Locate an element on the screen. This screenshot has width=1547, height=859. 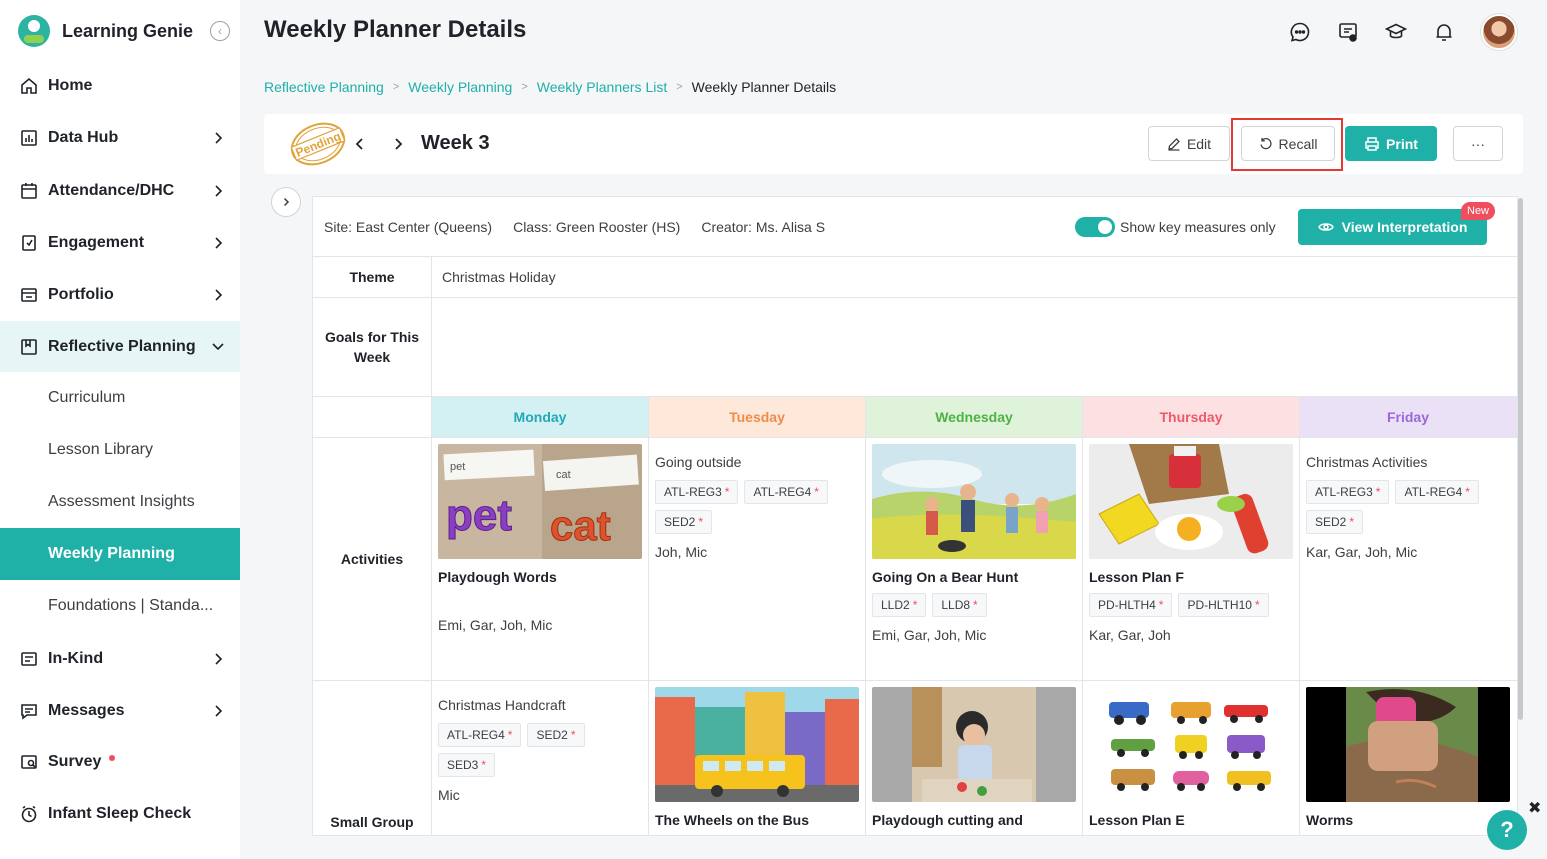
small-group-image-toy-cars is located at coordinates (1191, 744).